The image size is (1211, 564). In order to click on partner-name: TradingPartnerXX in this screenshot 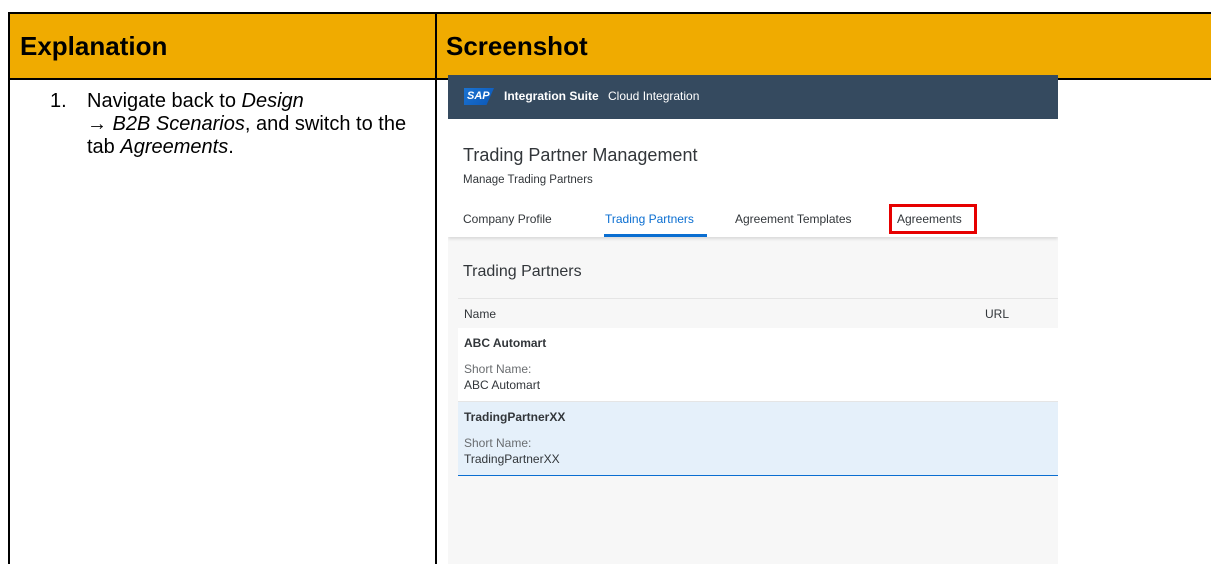, I will do `click(515, 417)`.